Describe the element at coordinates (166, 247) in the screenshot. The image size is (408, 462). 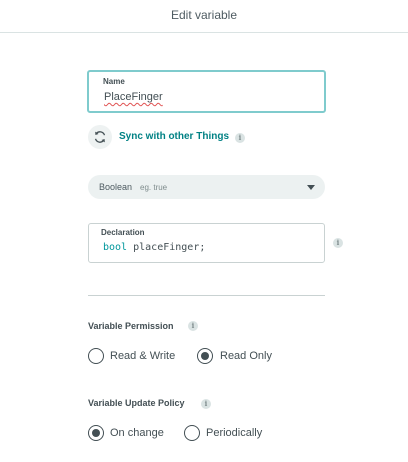
I see `declaration-identifier: placeFinger;` at that location.